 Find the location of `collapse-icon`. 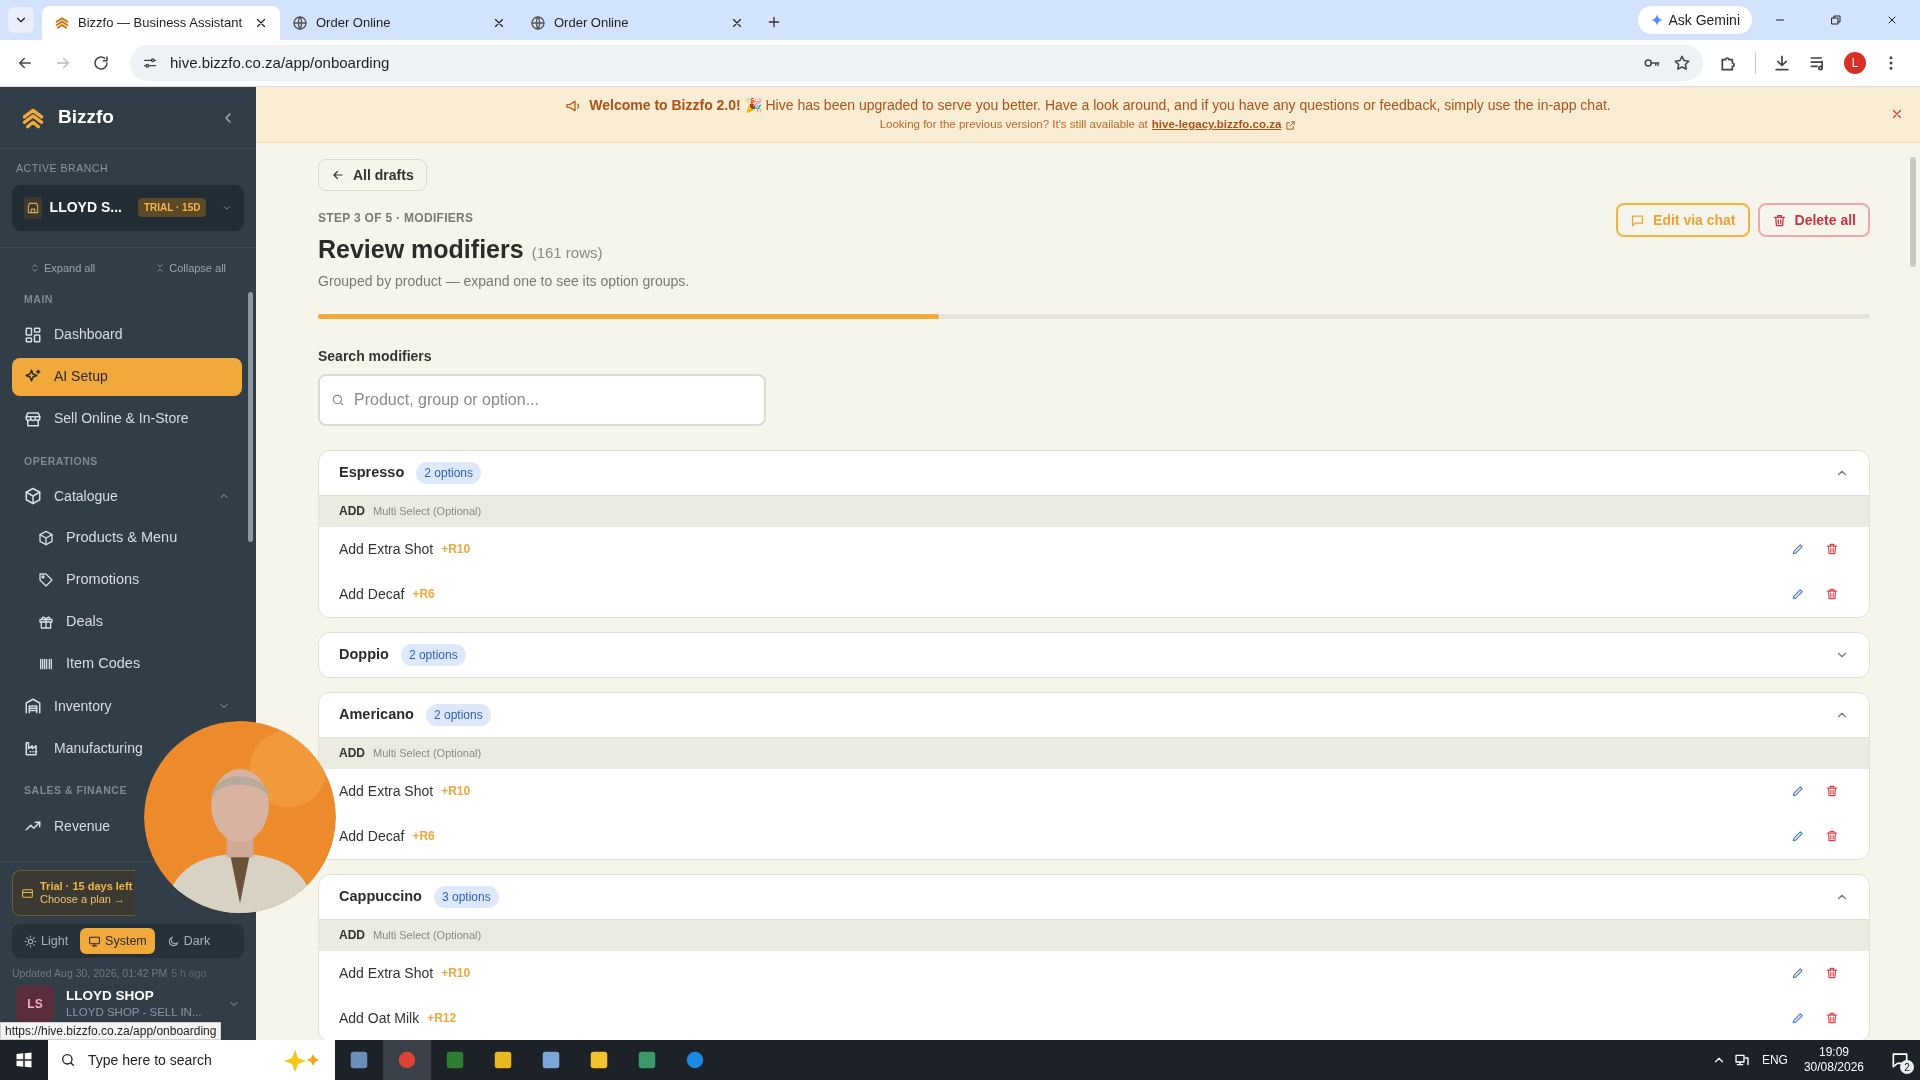

collapse-icon is located at coordinates (160, 267).